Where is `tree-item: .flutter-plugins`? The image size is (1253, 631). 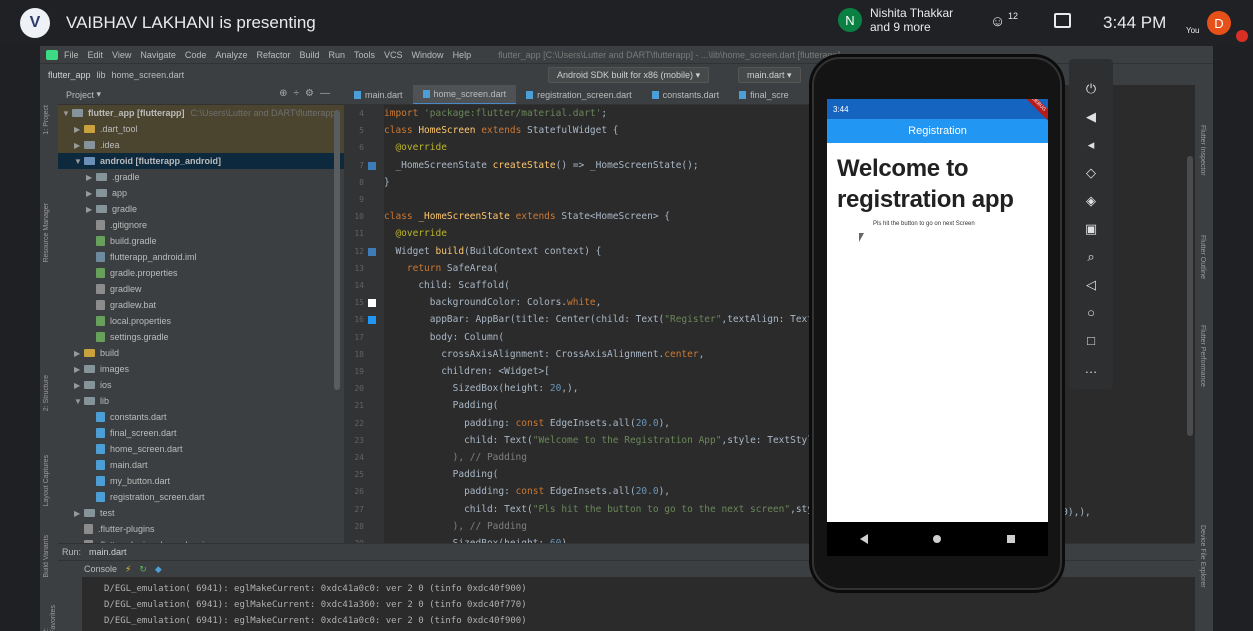
tree-item: .flutter-plugins is located at coordinates (201, 529).